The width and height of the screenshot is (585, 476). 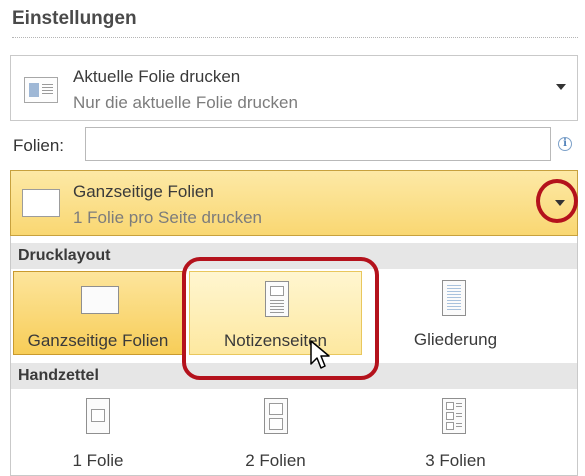 I want to click on layout-option-full-page: Ganzseitige Folien, so click(x=98, y=313).